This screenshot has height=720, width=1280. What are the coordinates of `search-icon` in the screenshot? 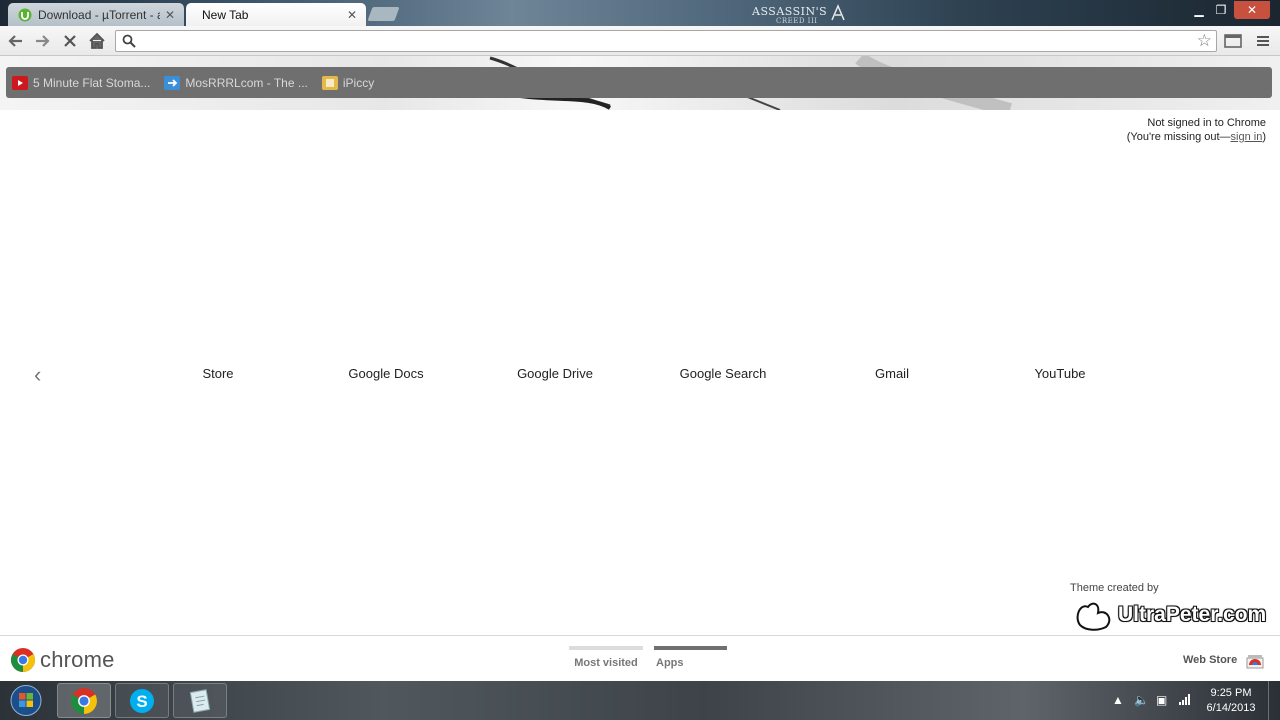 It's located at (129, 41).